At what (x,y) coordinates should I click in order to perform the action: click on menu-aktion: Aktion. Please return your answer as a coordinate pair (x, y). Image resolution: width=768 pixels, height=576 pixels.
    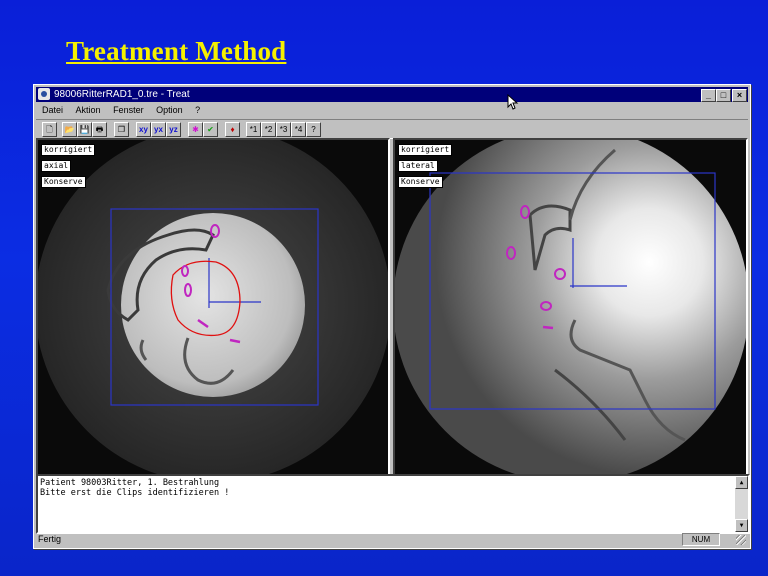
    Looking at the image, I should click on (88, 110).